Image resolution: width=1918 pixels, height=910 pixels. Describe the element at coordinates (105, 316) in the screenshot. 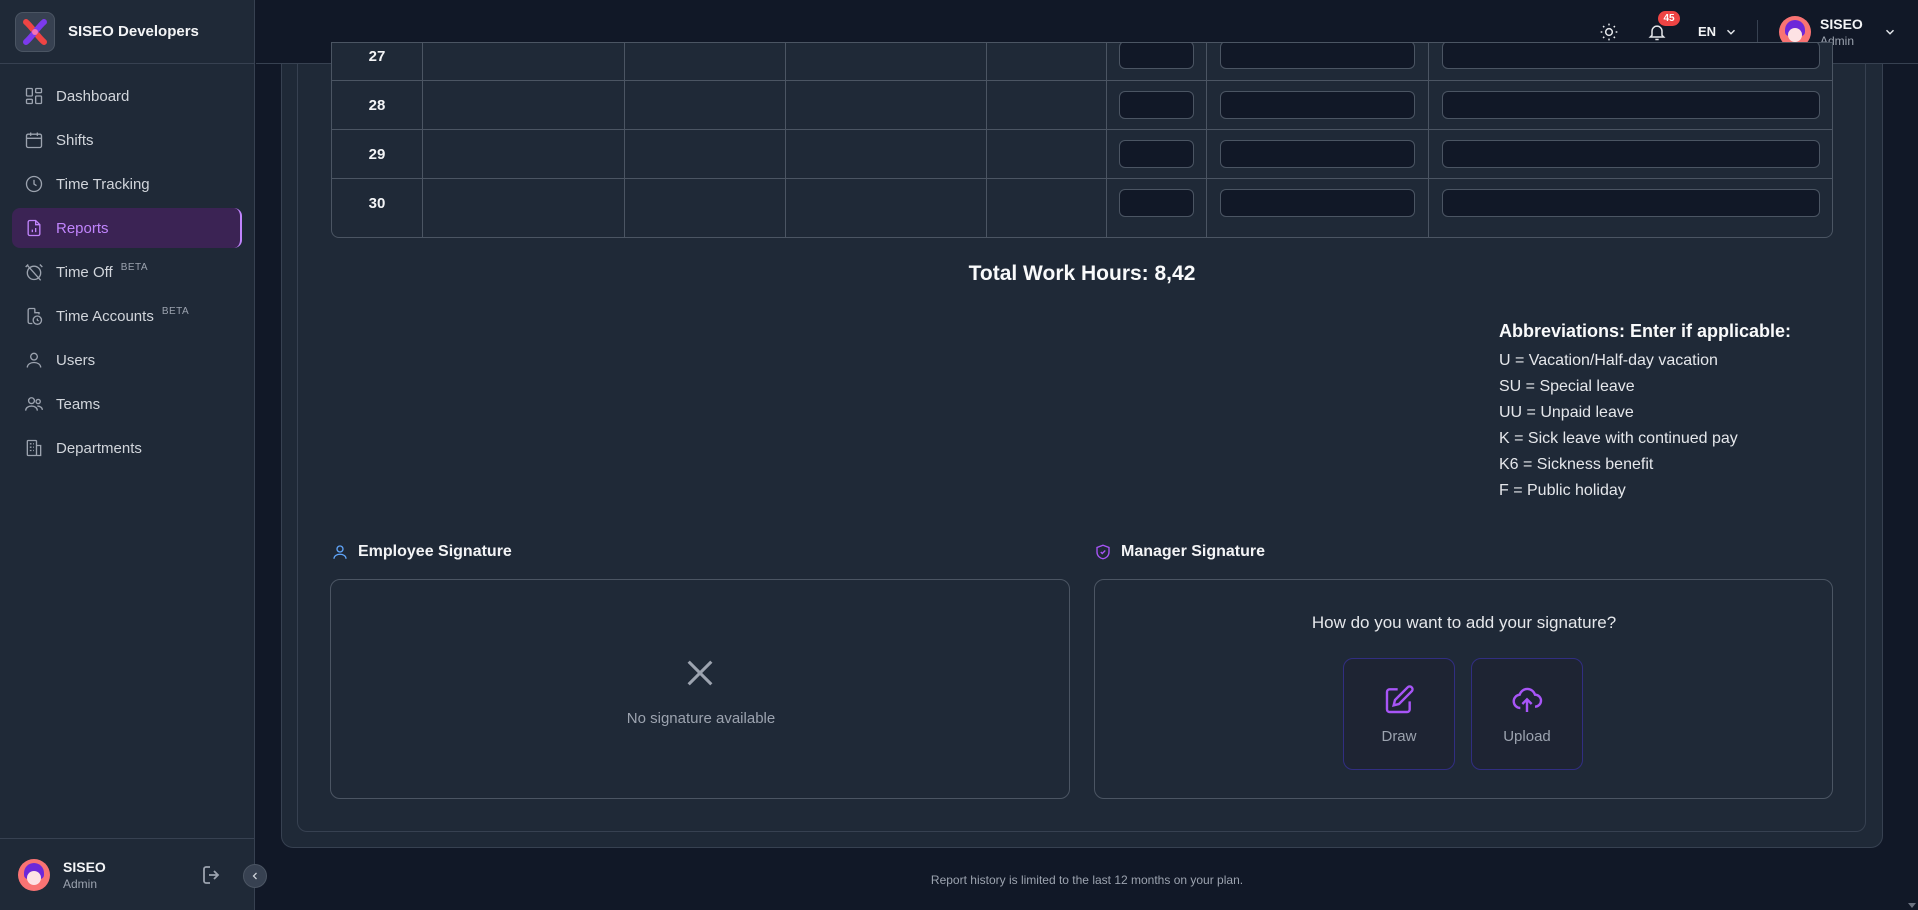

I see `sidebar-item-label: Time Accounts` at that location.